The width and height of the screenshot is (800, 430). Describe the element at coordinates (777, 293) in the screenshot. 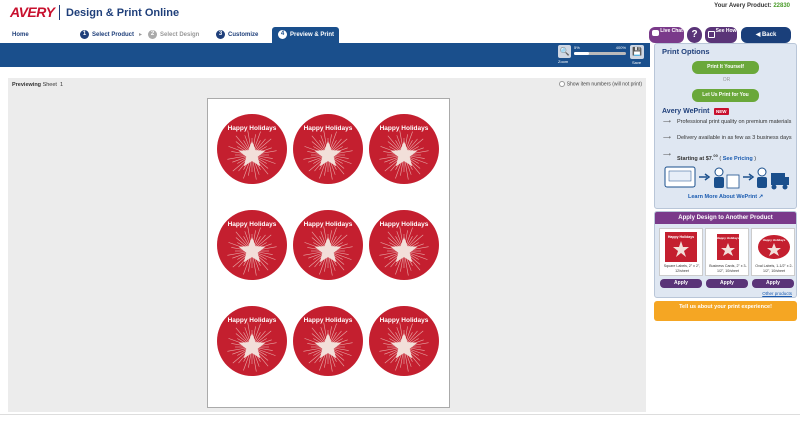

I see `other-products-link: Other products` at that location.